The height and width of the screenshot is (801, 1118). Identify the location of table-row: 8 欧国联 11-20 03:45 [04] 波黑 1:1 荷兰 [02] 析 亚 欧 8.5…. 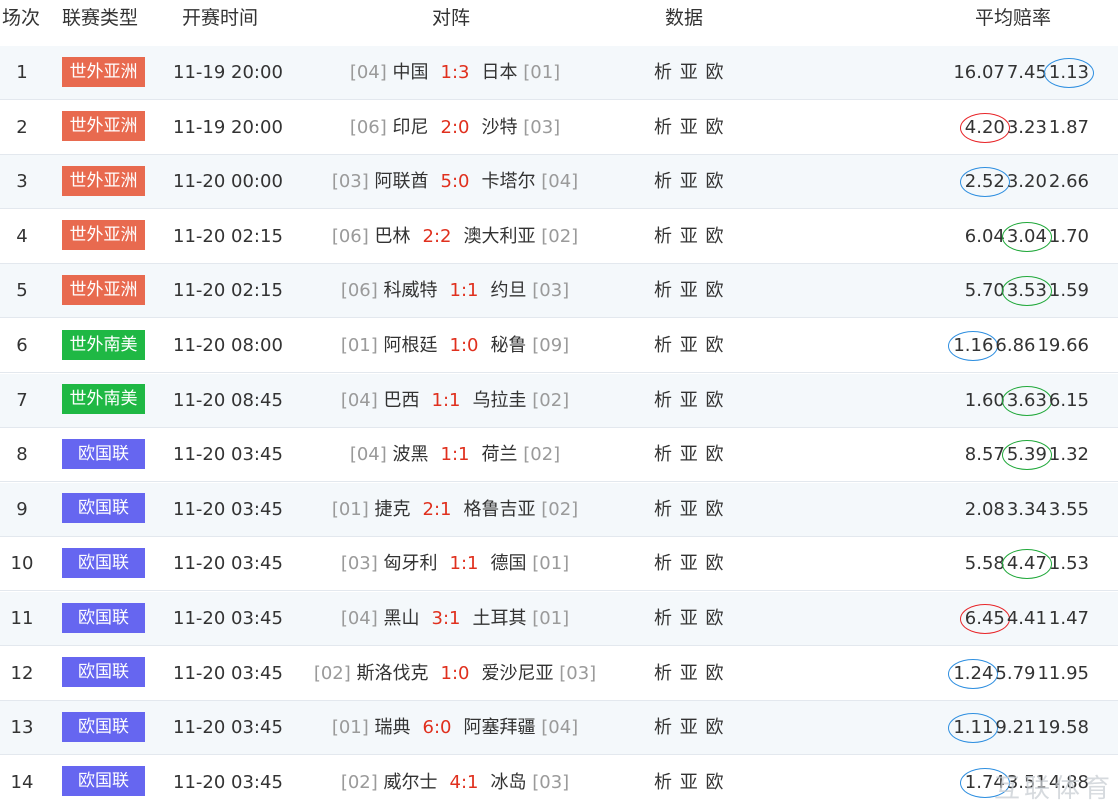
(559, 455).